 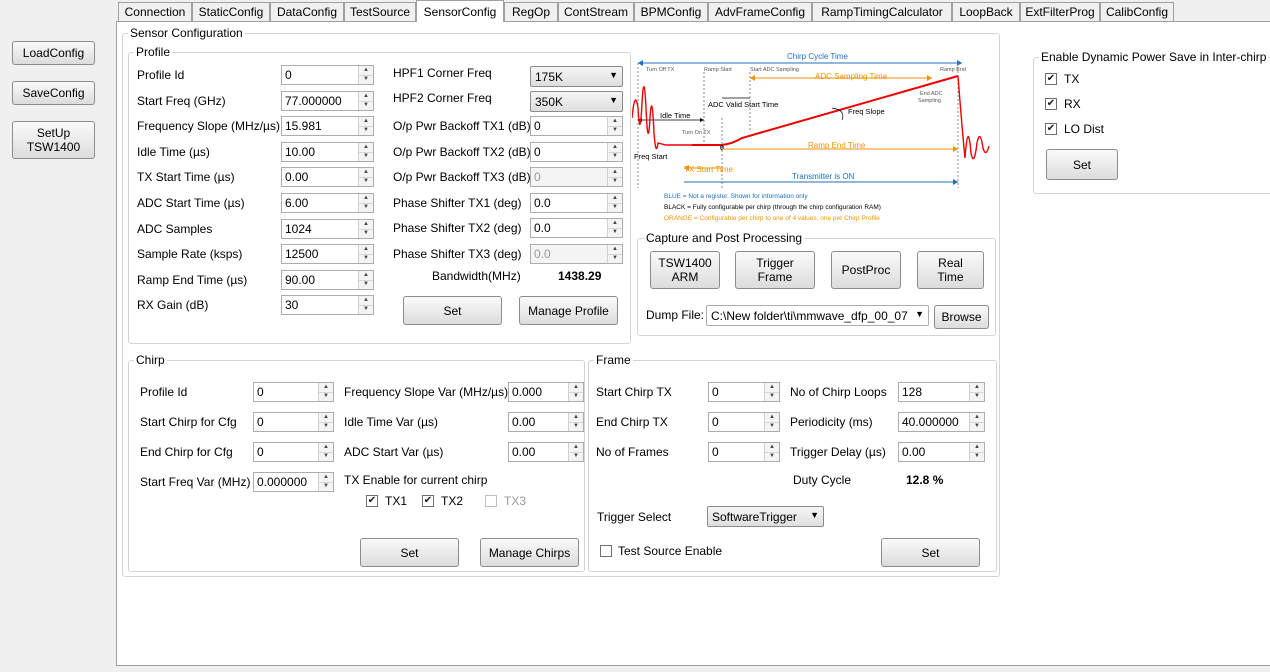 I want to click on start-chirp-for-cfg-input: 0 ▲ ▼, so click(x=293, y=422).